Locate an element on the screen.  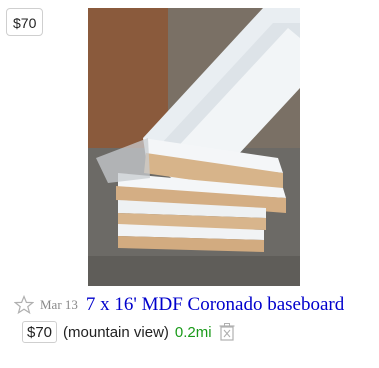
trash-hide-icon is located at coordinates (227, 332).